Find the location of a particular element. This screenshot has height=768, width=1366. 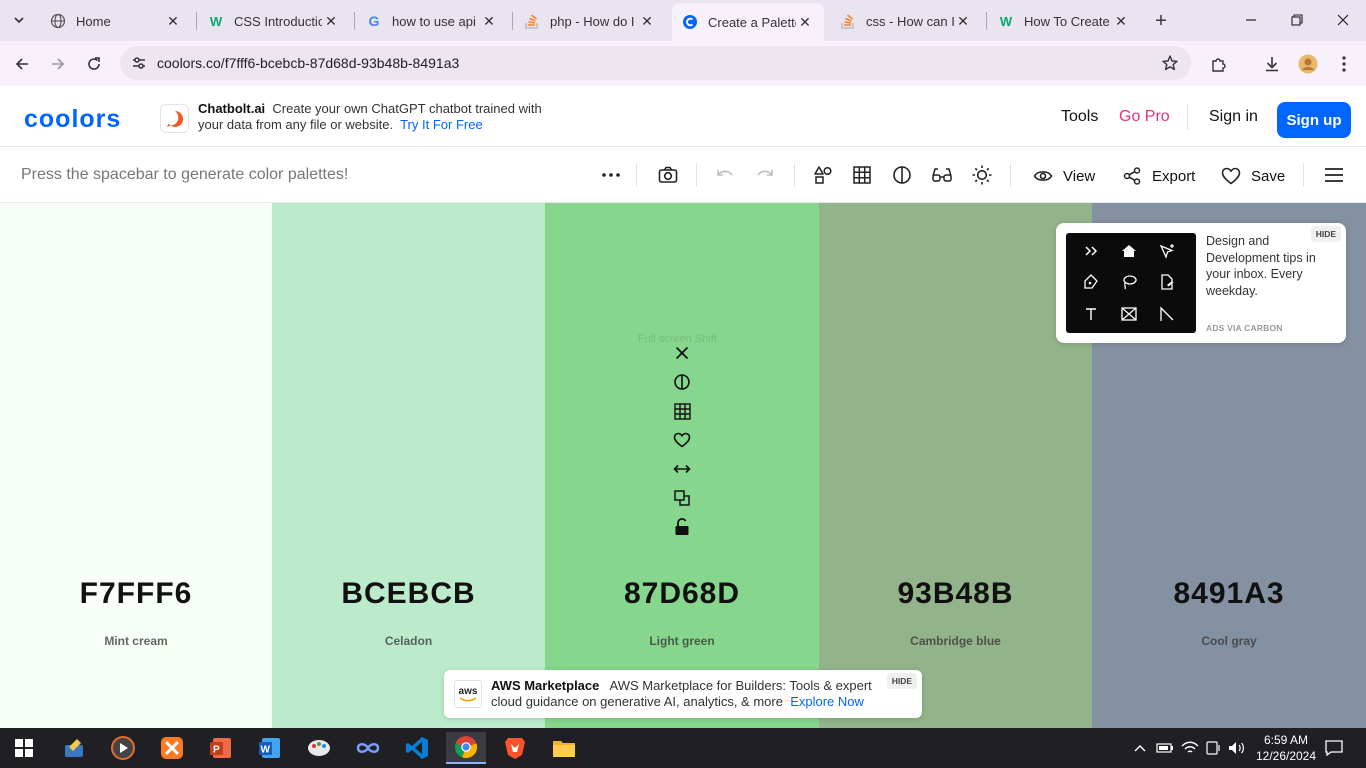

view-button: View is located at coordinates (1064, 176).